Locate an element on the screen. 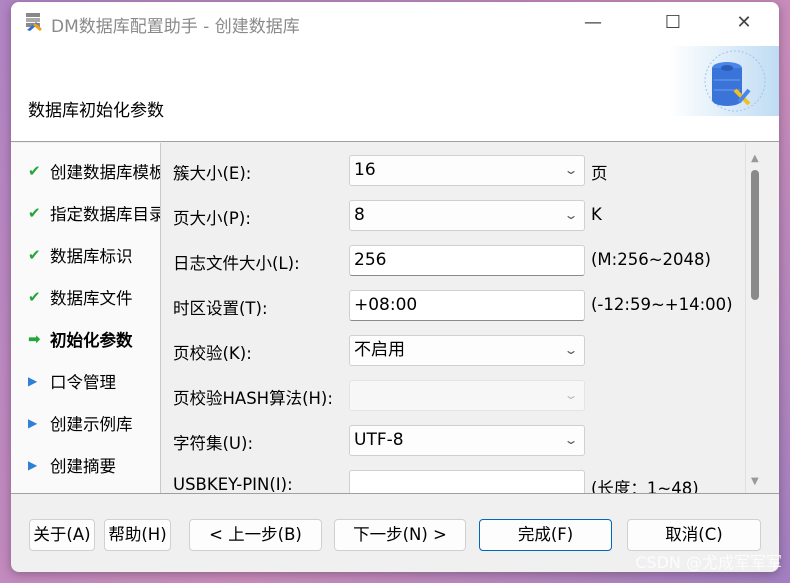  finish-button: 完成(F) is located at coordinates (545, 535).